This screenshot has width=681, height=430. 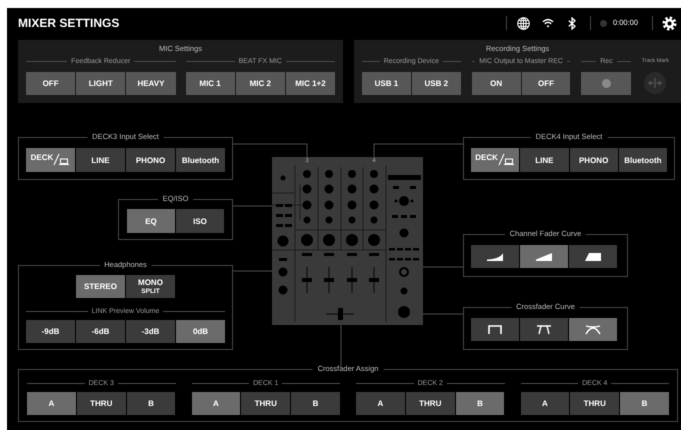 I want to click on option-button: LIGHT, so click(x=101, y=83).